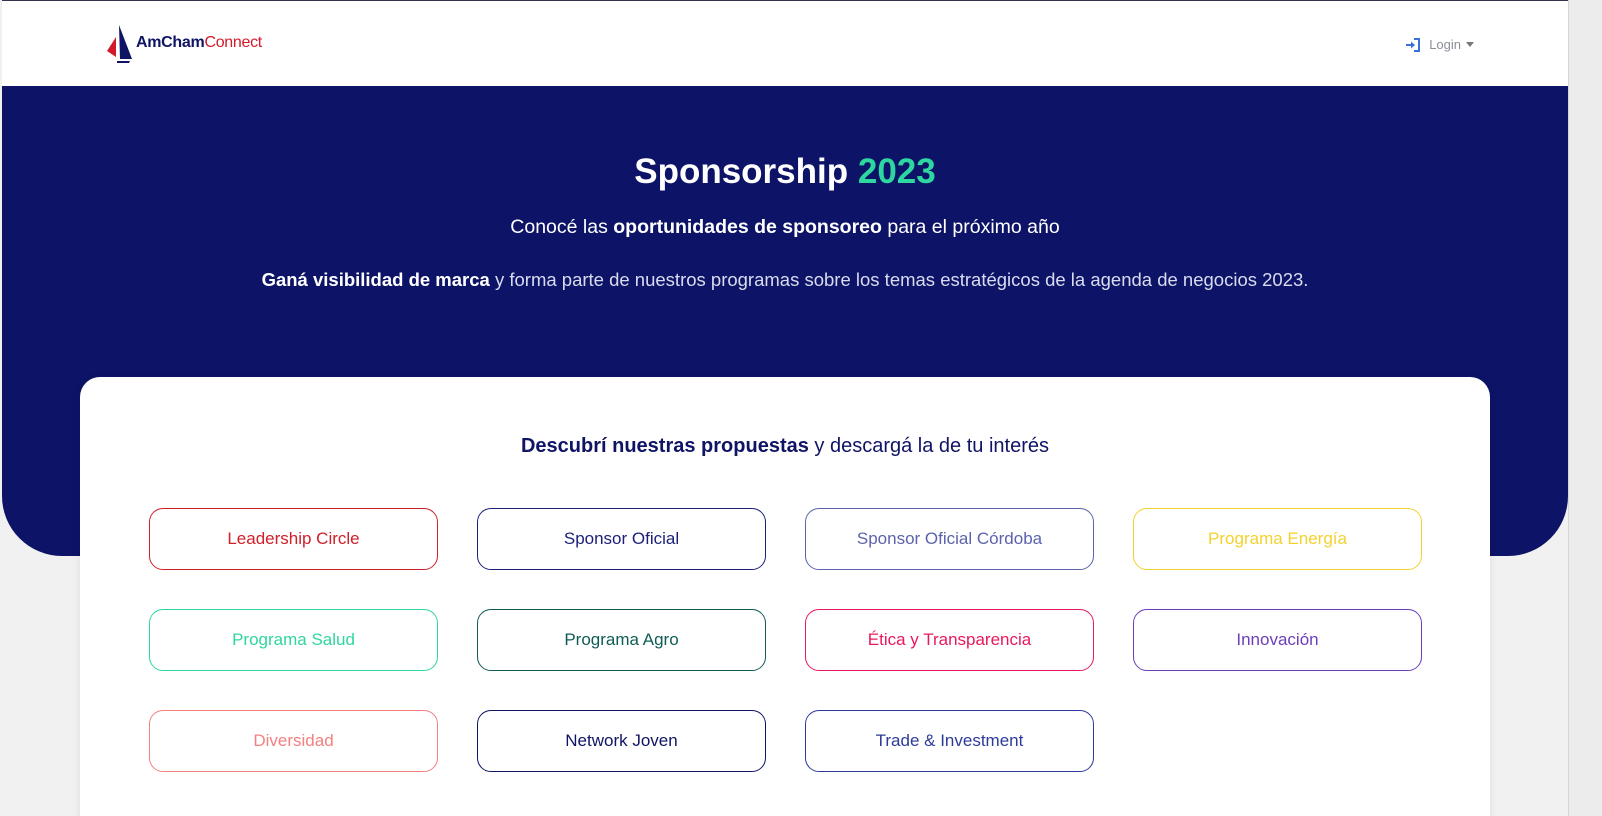  I want to click on logo-wordmark: AmChamConnect, so click(199, 43).